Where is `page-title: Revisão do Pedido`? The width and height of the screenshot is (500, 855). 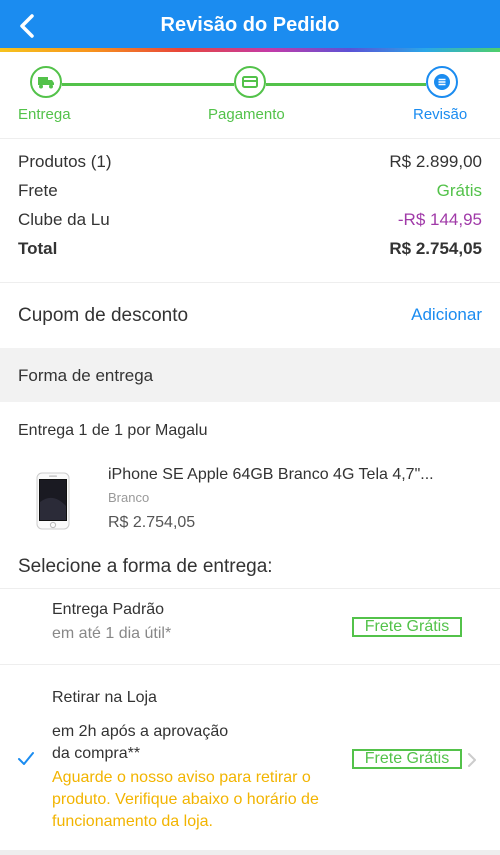
page-title: Revisão do Pedido is located at coordinates (250, 25).